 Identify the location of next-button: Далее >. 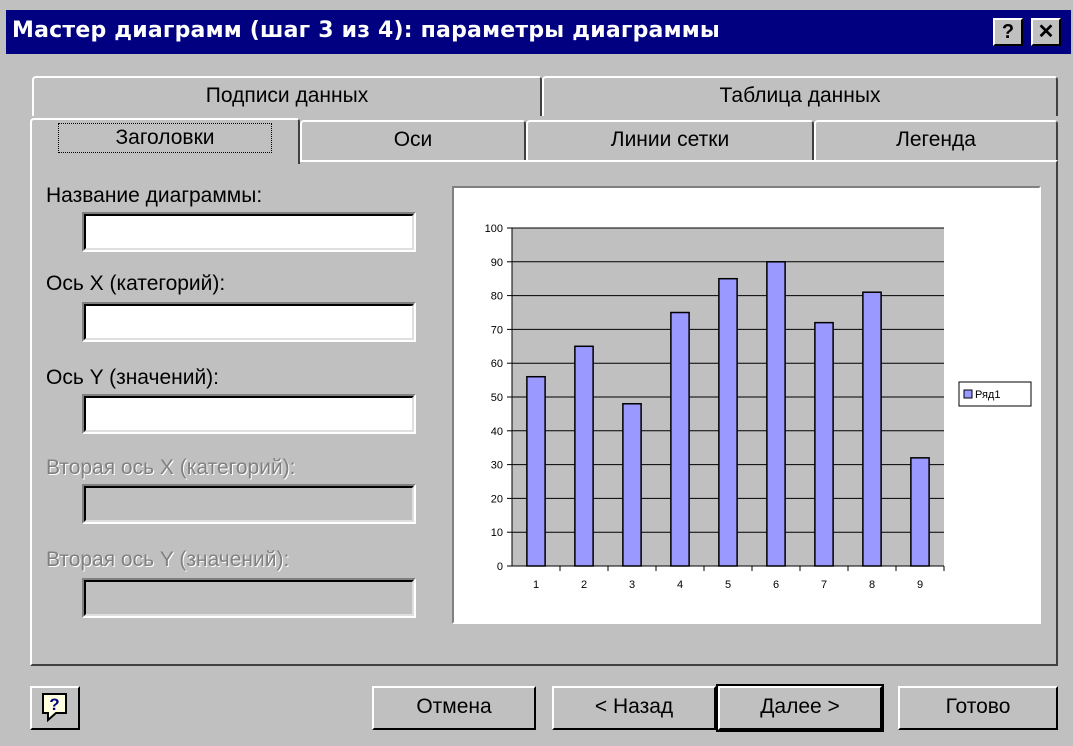
(800, 708).